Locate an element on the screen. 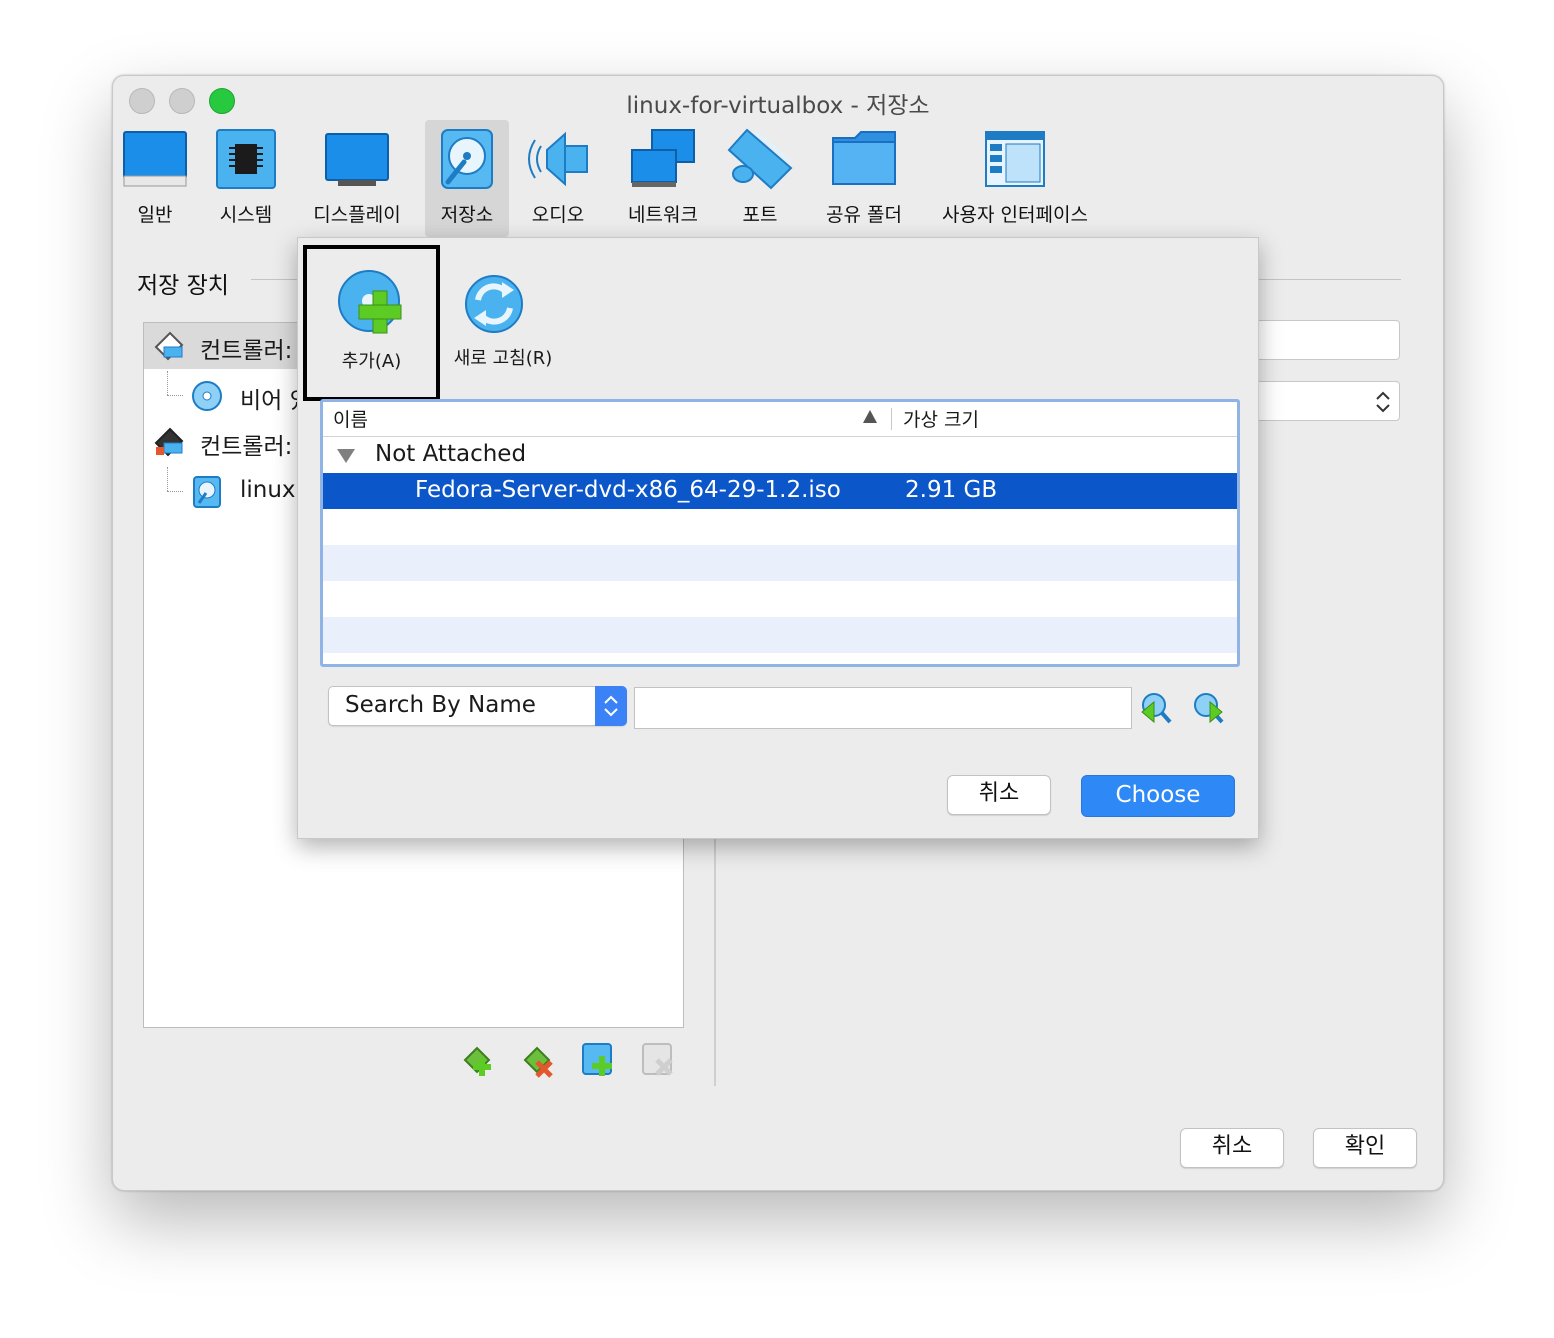 Image resolution: width=1554 pixels, height=1338 pixels. window-ok-button: 확인 is located at coordinates (1365, 1148).